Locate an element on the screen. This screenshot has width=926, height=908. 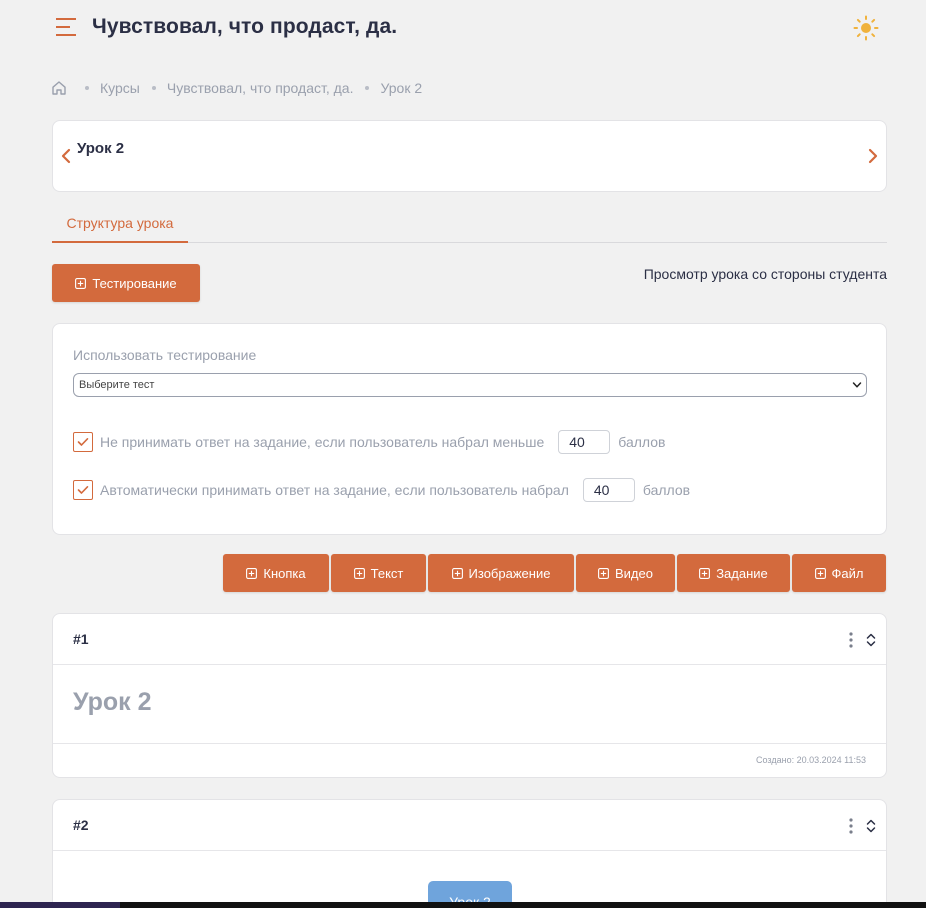
add-file-block-label: Файл is located at coordinates (847, 573).